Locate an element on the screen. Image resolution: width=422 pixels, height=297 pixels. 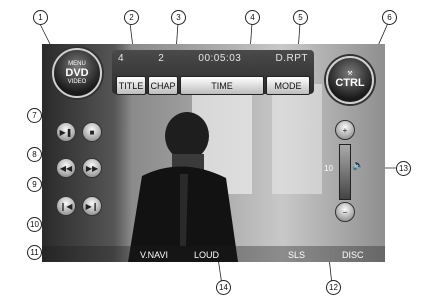
video-frame-person is located at coordinates (183, 187).